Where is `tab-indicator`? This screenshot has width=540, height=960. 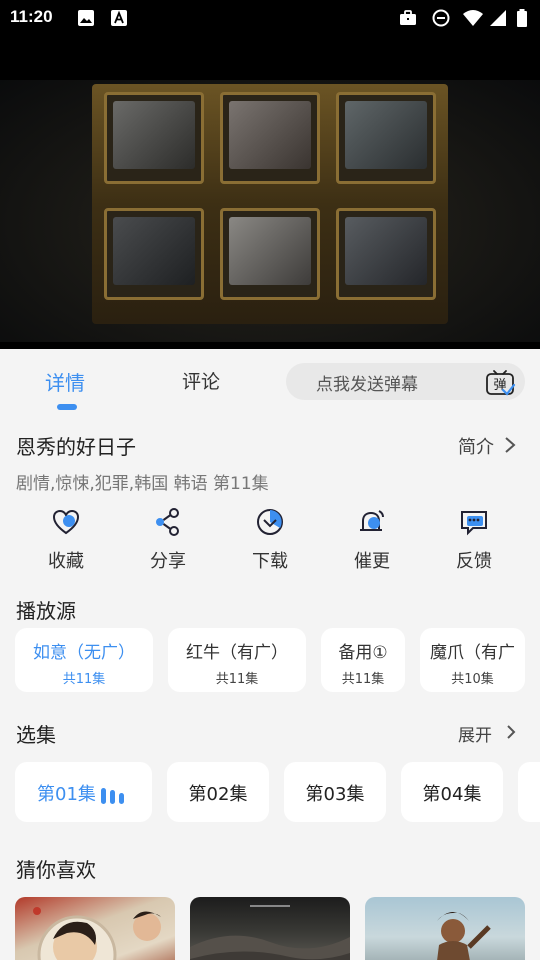
tab-indicator is located at coordinates (67, 407).